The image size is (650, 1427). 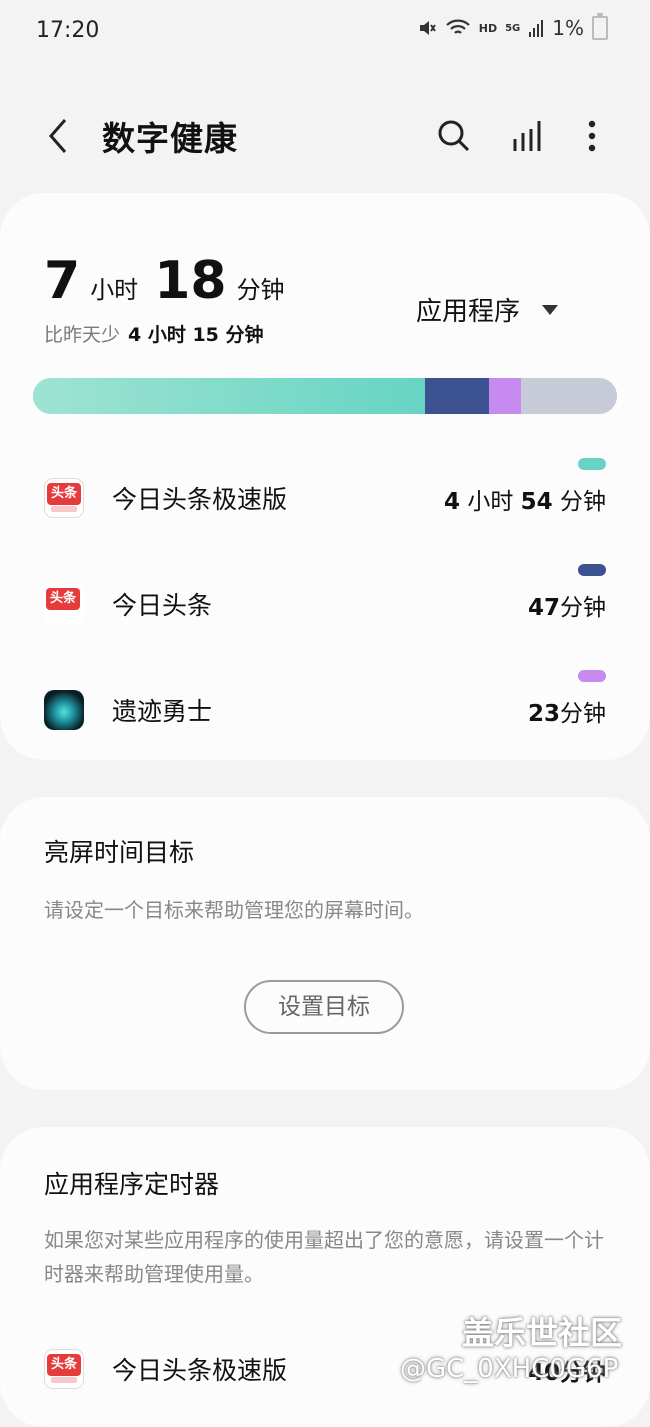 I want to click on minutes-value: 18, so click(x=190, y=281).